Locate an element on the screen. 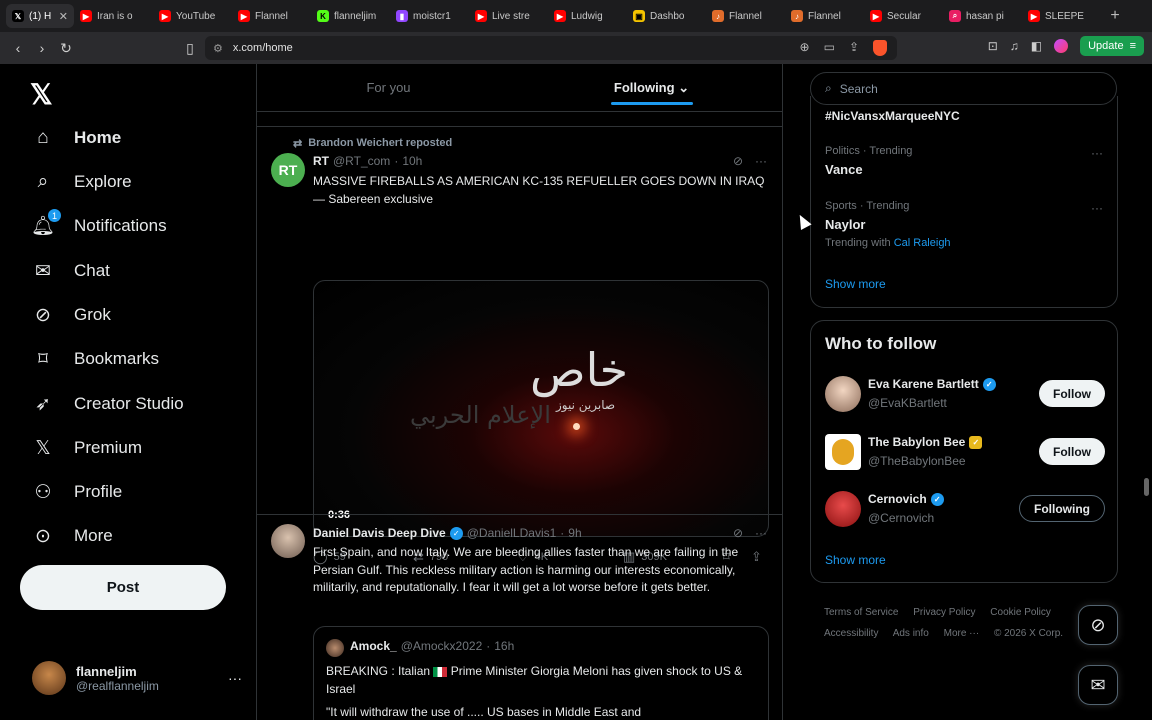 The width and height of the screenshot is (1152, 720). share-icon: ⇪ is located at coordinates (854, 48).